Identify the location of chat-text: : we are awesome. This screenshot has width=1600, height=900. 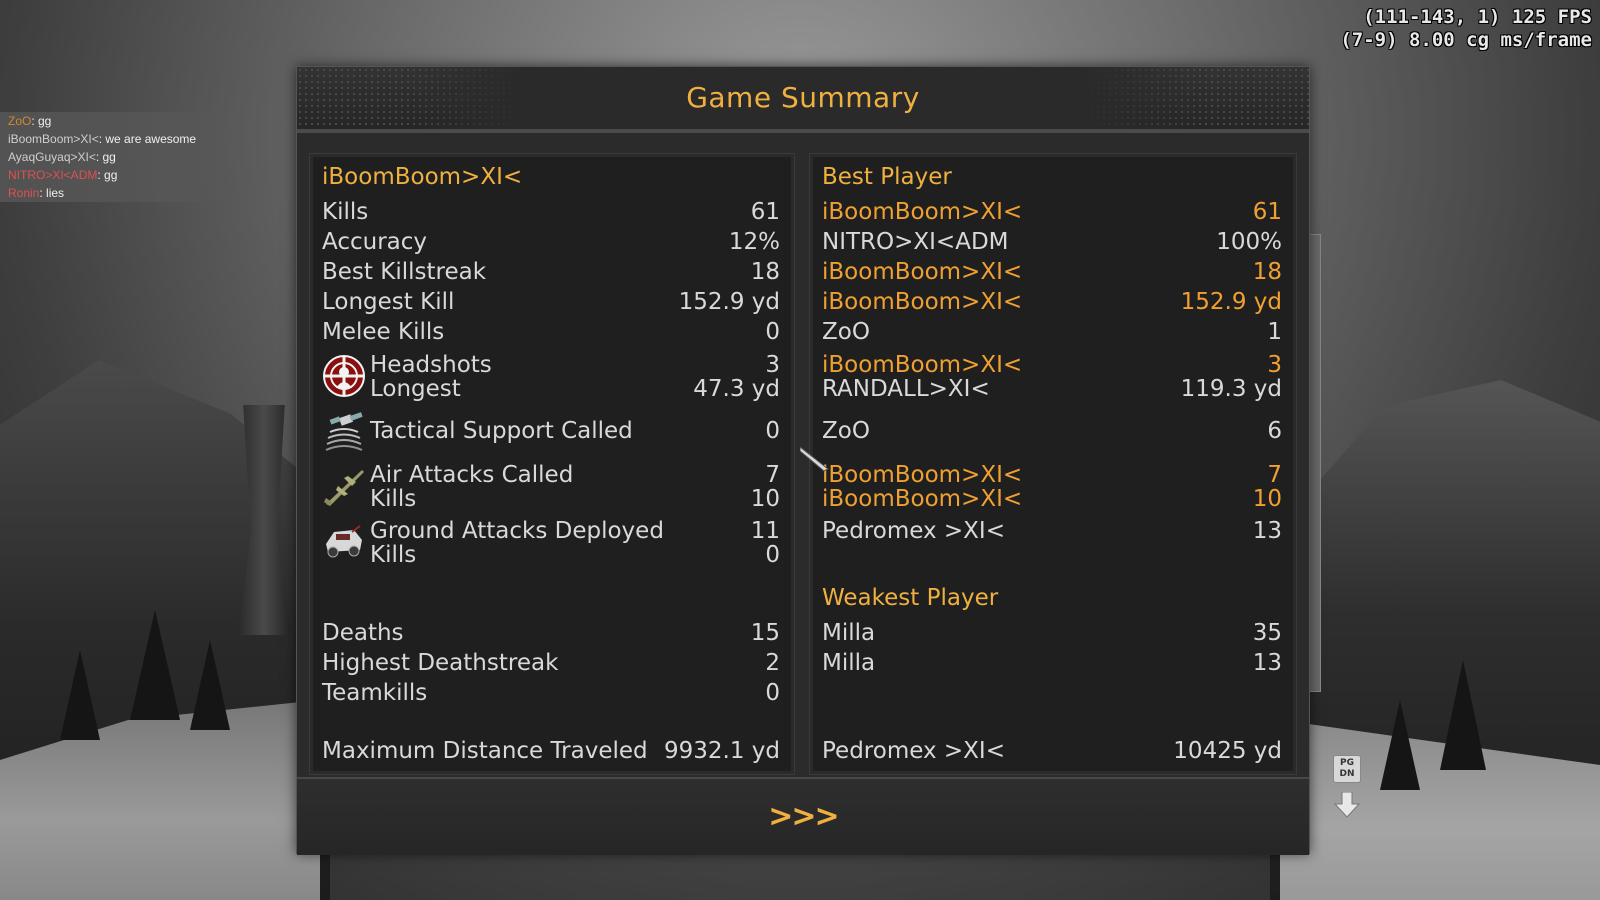
(147, 139).